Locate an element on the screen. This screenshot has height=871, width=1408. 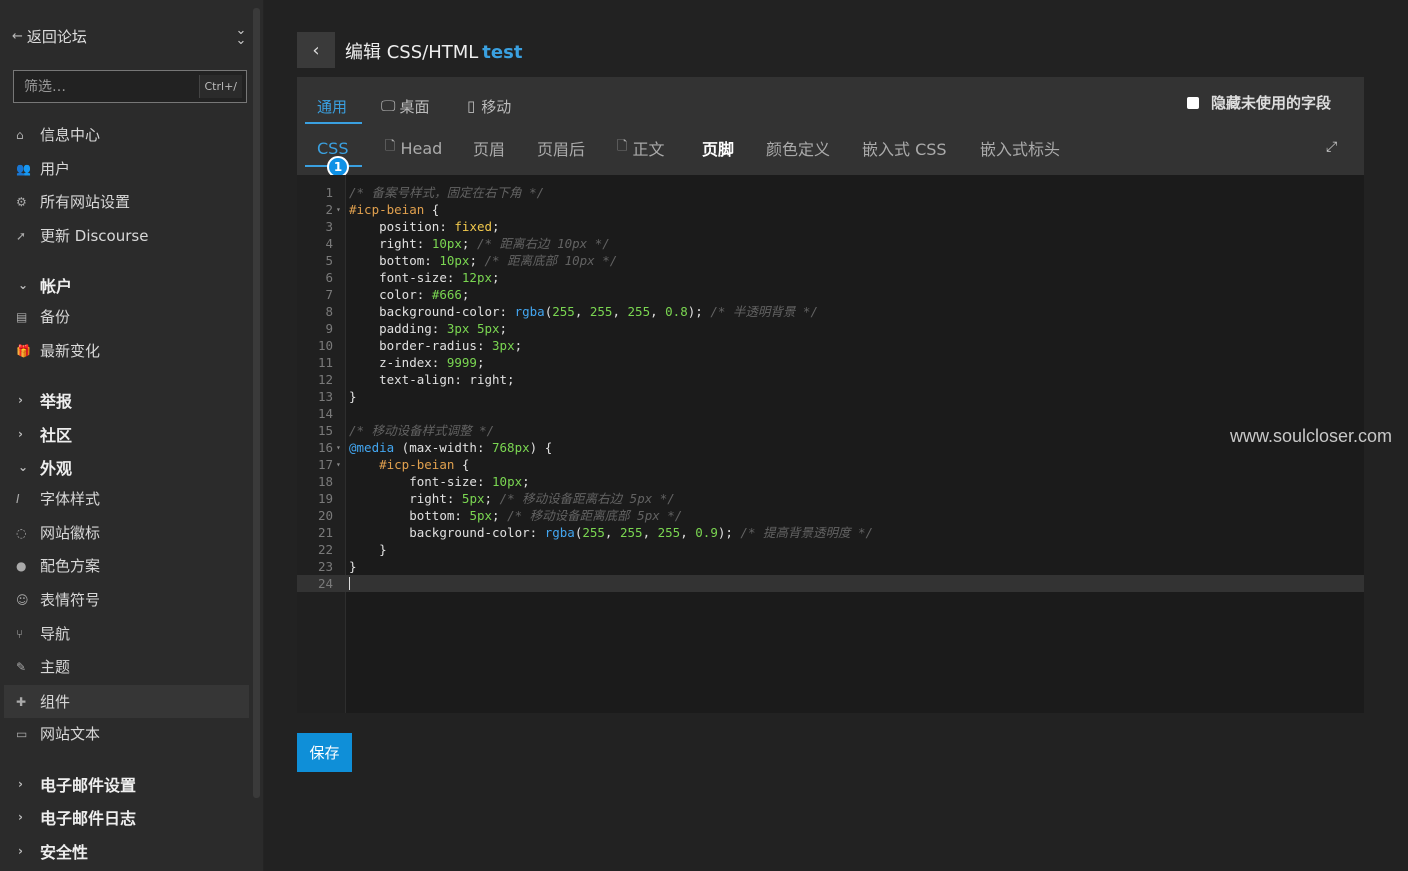
emoji-icon: ☺ is located at coordinates (22, 599).